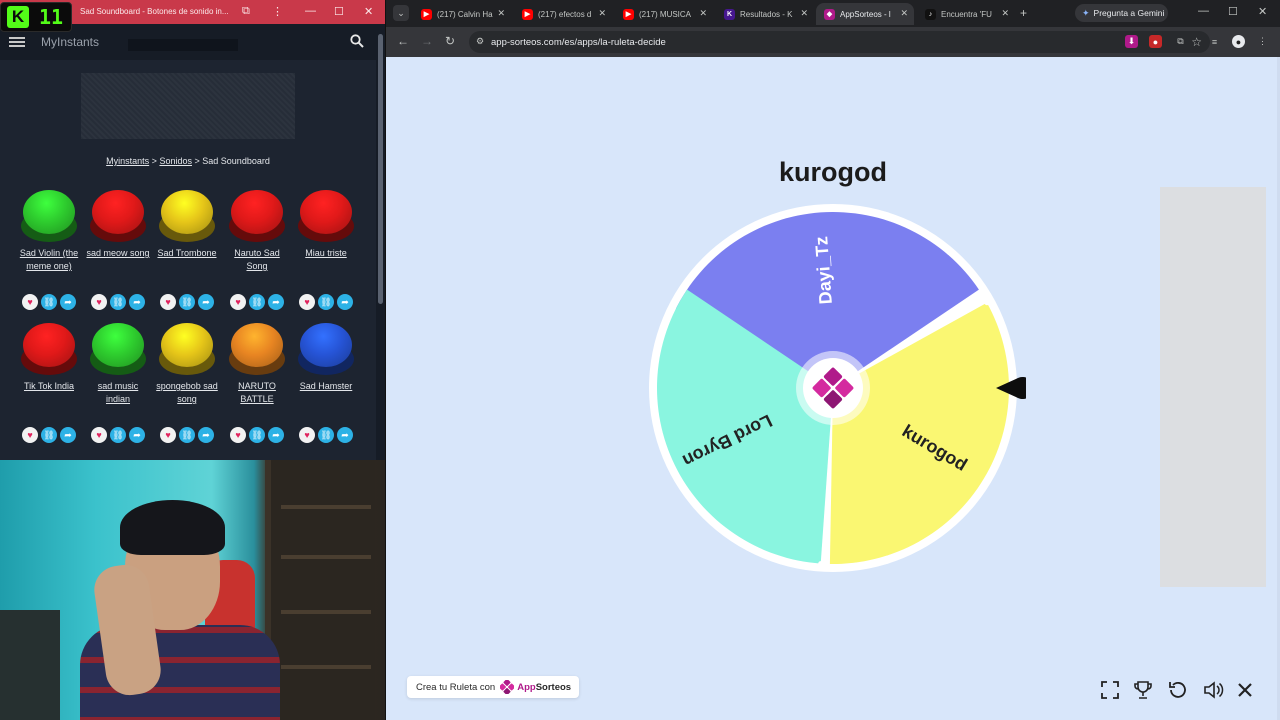 Image resolution: width=1280 pixels, height=720 pixels. What do you see at coordinates (357, 41) in the screenshot?
I see `search-icon` at bounding box center [357, 41].